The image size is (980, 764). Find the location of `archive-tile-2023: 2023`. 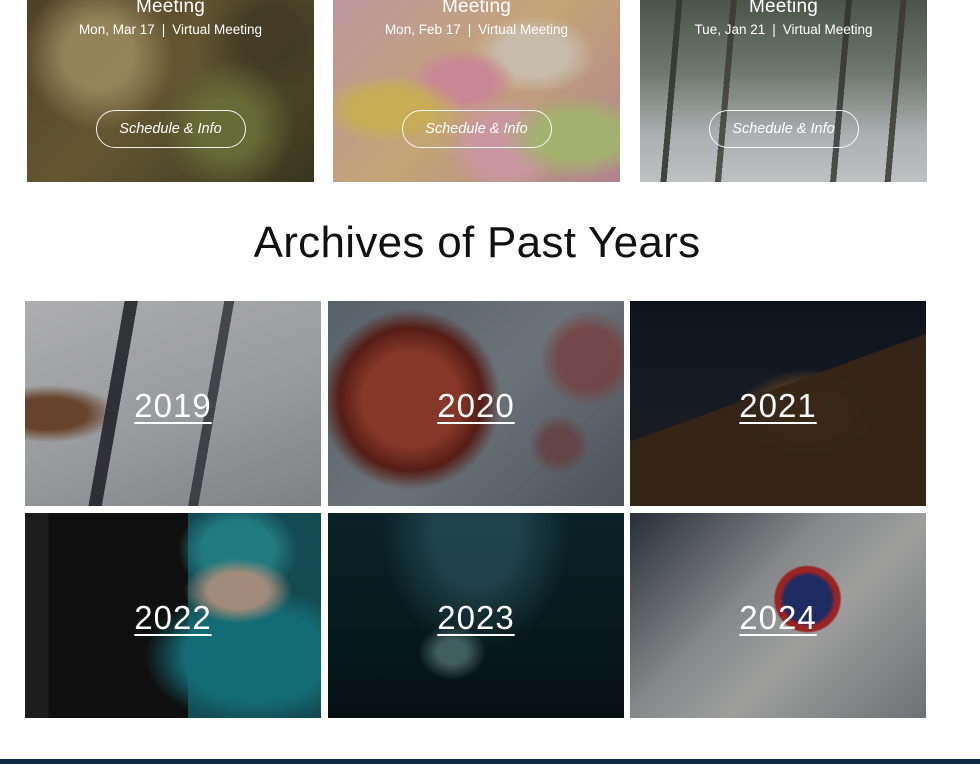

archive-tile-2023: 2023 is located at coordinates (476, 615).